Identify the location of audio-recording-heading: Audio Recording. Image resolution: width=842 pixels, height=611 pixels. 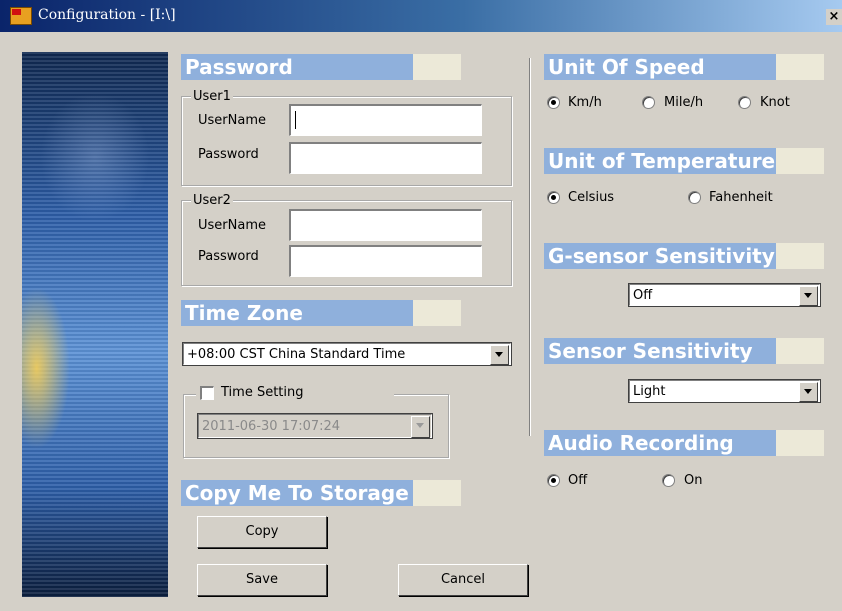
(684, 443).